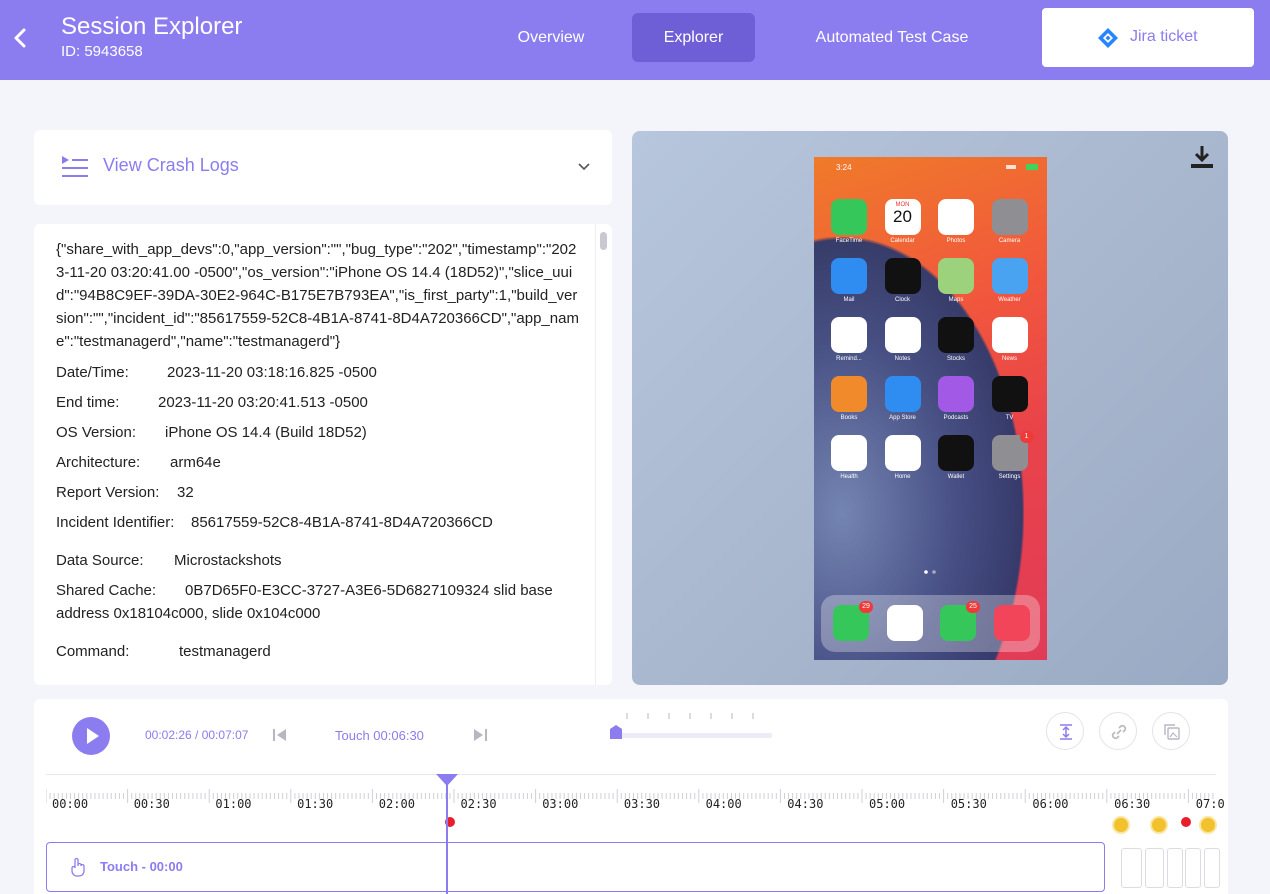 This screenshot has height=894, width=1270. I want to click on jira-ticket-label: Jira ticket, so click(1164, 36).